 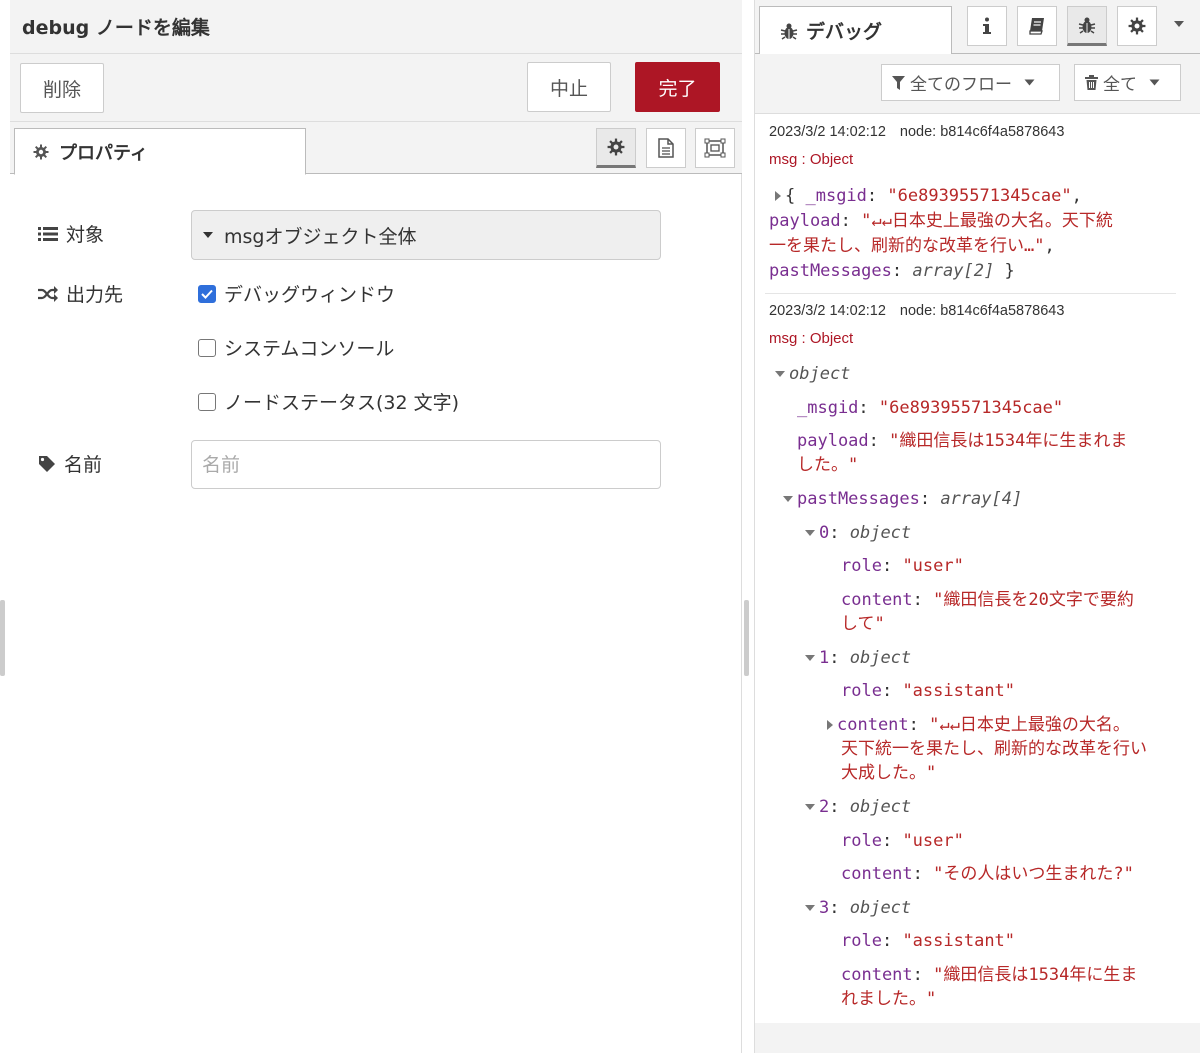 I want to click on content-value: "その人はいつ生まれた?", so click(x=1033, y=874).